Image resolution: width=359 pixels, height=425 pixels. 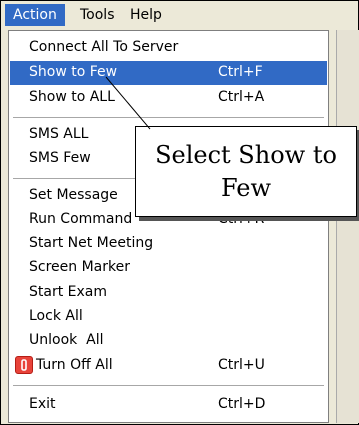 I want to click on menu-item-label: SMS Few, so click(x=60, y=158).